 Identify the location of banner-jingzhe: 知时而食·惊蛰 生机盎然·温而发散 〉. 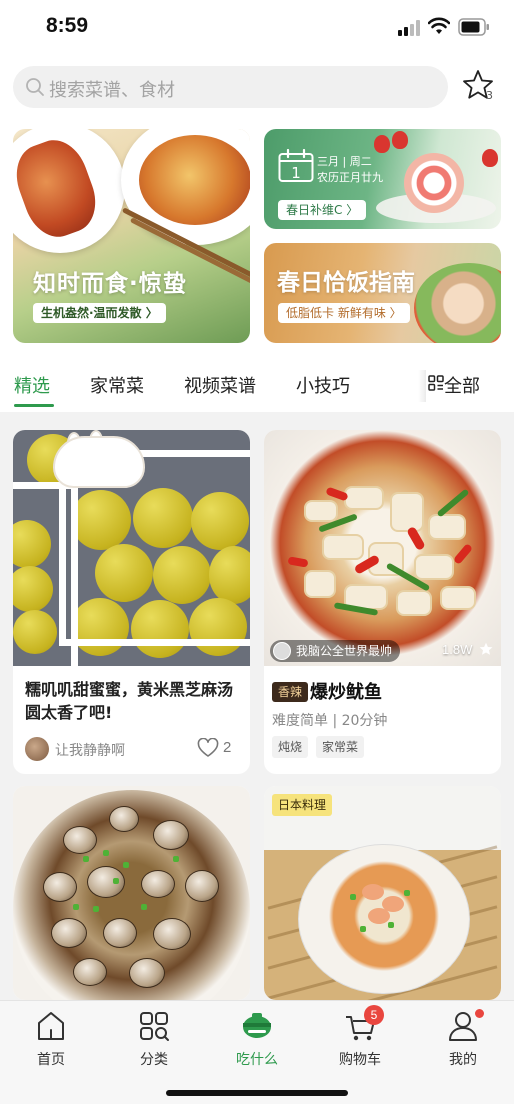
(131, 236).